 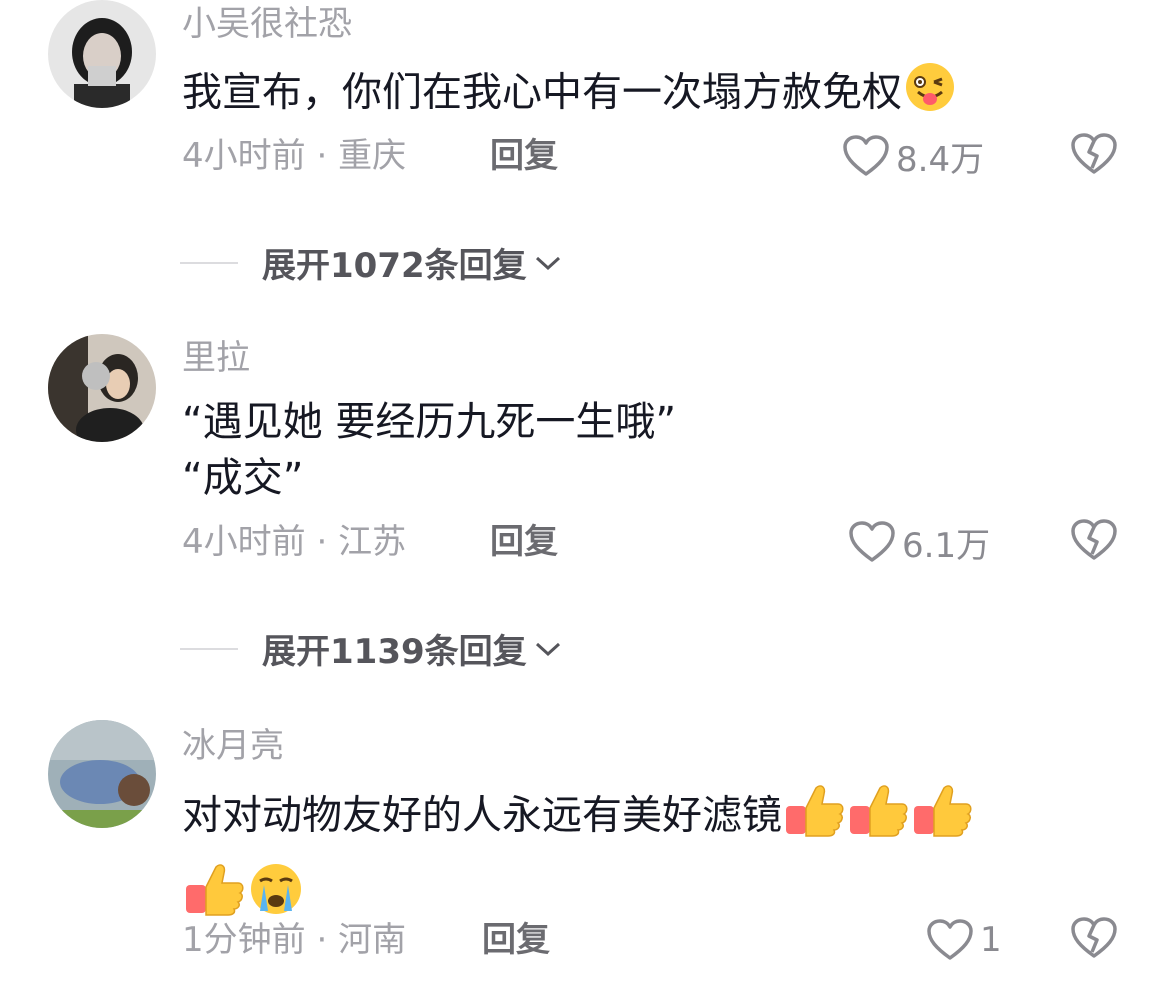 I want to click on comment-meta: 4小时前 · 江苏, so click(x=294, y=542).